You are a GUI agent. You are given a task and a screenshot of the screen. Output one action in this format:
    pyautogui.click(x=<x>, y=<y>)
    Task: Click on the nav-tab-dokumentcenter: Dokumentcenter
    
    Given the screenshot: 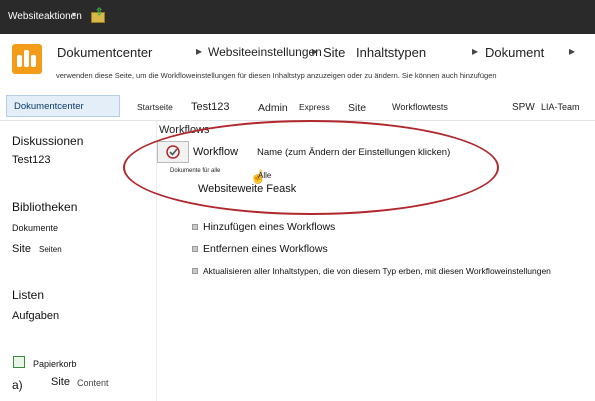 What is the action you would take?
    pyautogui.click(x=63, y=106)
    